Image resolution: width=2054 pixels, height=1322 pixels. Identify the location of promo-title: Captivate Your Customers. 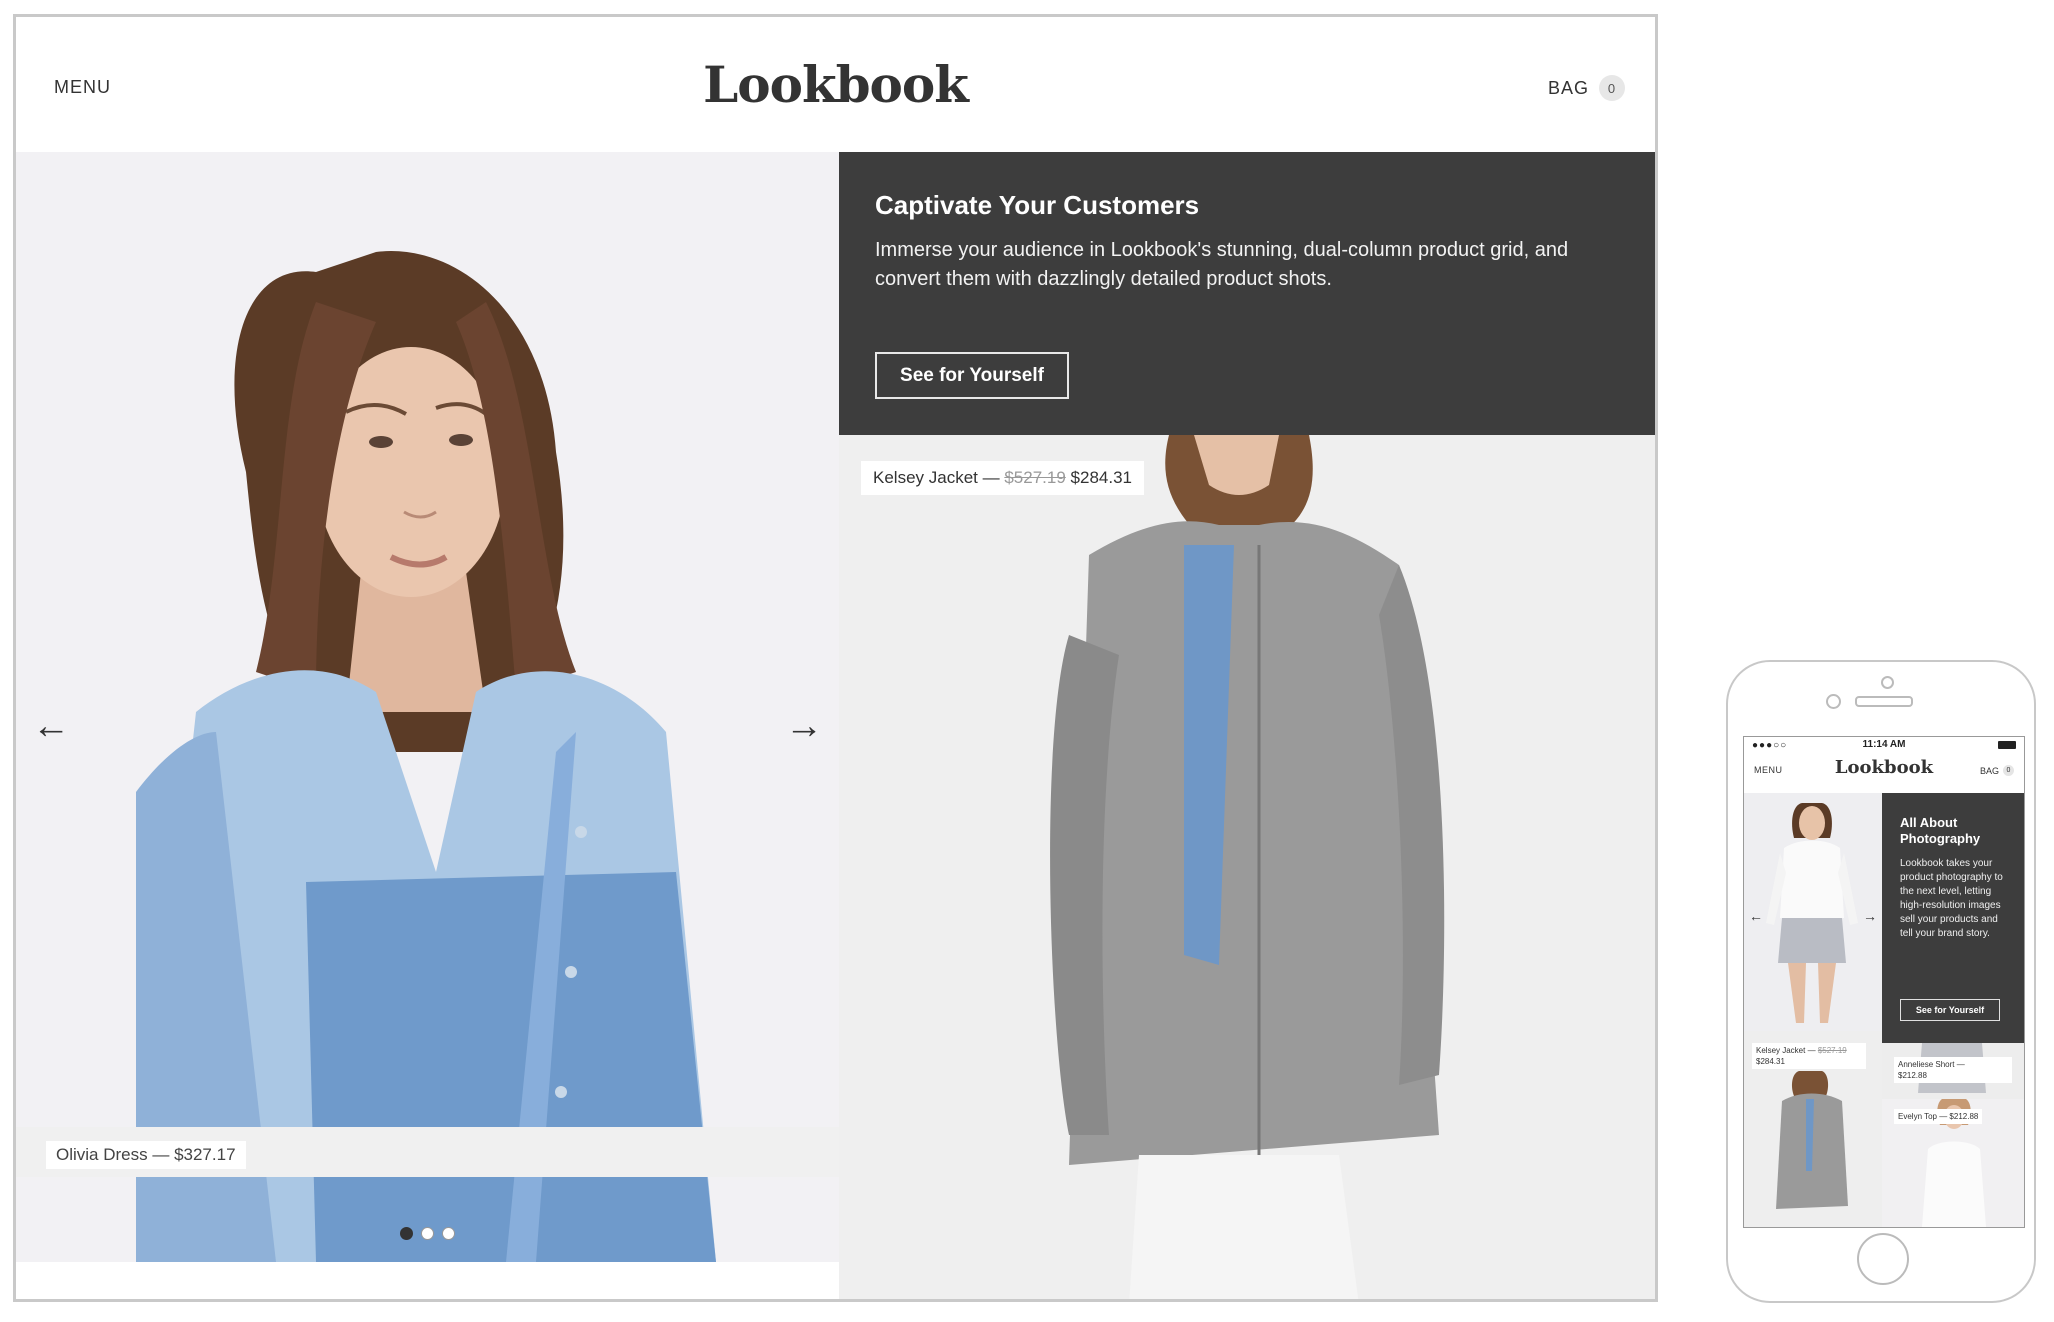
(1037, 205).